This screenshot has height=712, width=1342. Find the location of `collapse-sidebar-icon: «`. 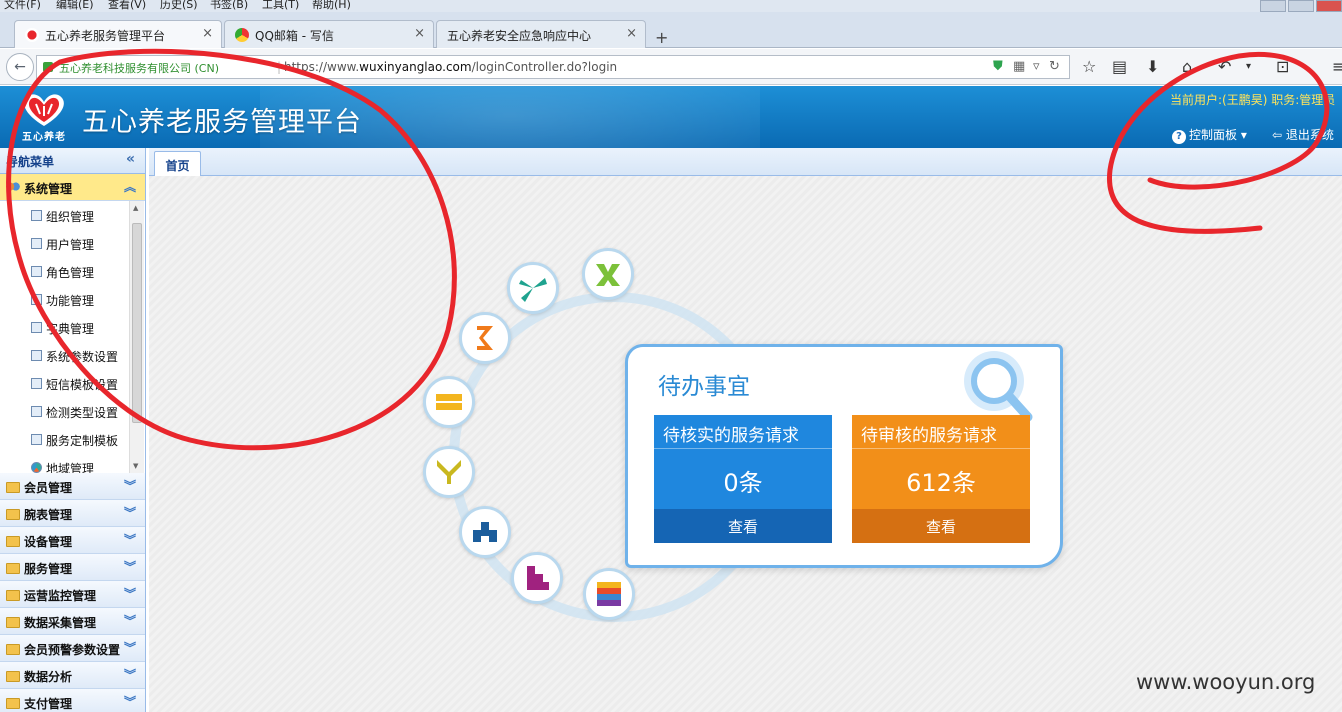

collapse-sidebar-icon: « is located at coordinates (130, 159).